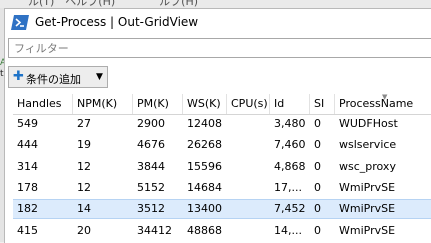  What do you see at coordinates (113, 4) in the screenshot?
I see `background-window-text: ル(T) ヘルプ(H) ルプ(H)` at bounding box center [113, 4].